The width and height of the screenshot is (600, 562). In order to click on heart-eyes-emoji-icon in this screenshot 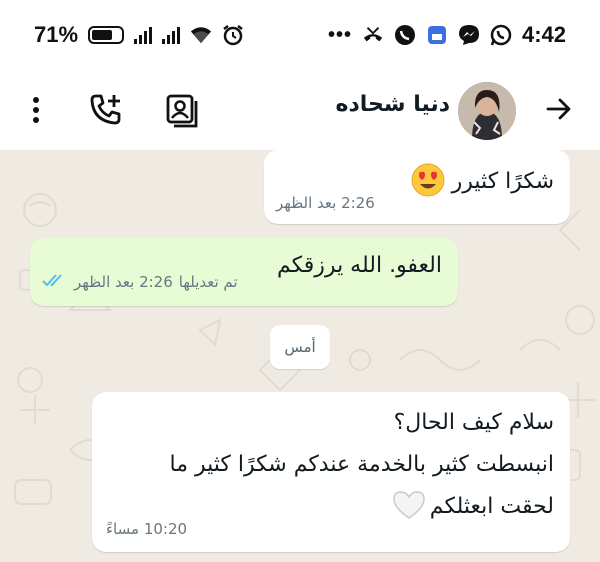, I will do `click(428, 182)`.